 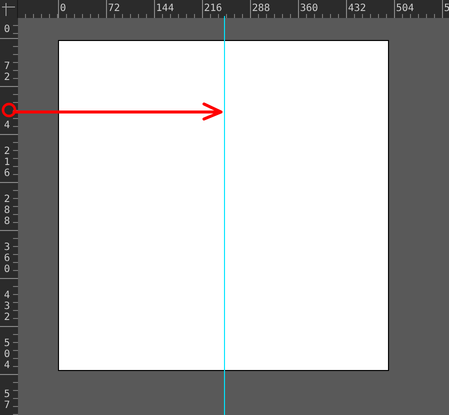 What do you see at coordinates (9, 110) in the screenshot?
I see `circle-annotation` at bounding box center [9, 110].